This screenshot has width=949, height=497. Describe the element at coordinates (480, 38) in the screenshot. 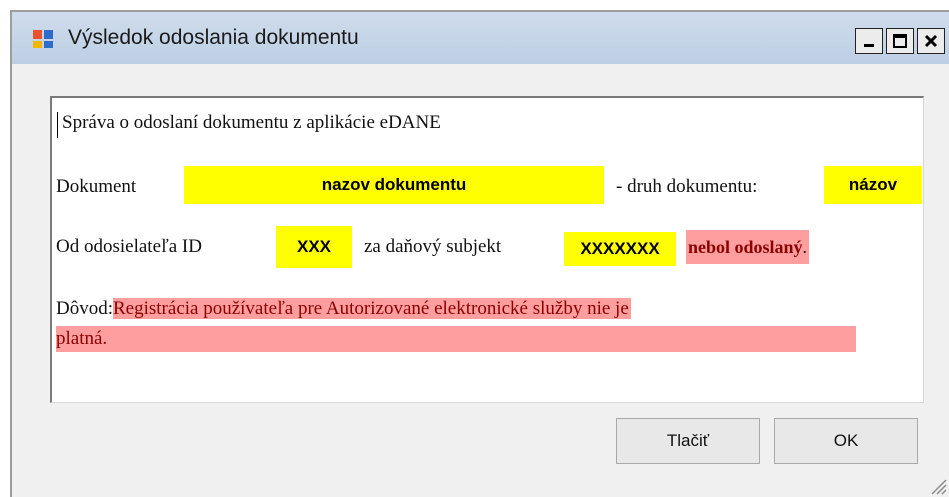

I see `title-bar: Výsledok odoslania dokumentu` at that location.